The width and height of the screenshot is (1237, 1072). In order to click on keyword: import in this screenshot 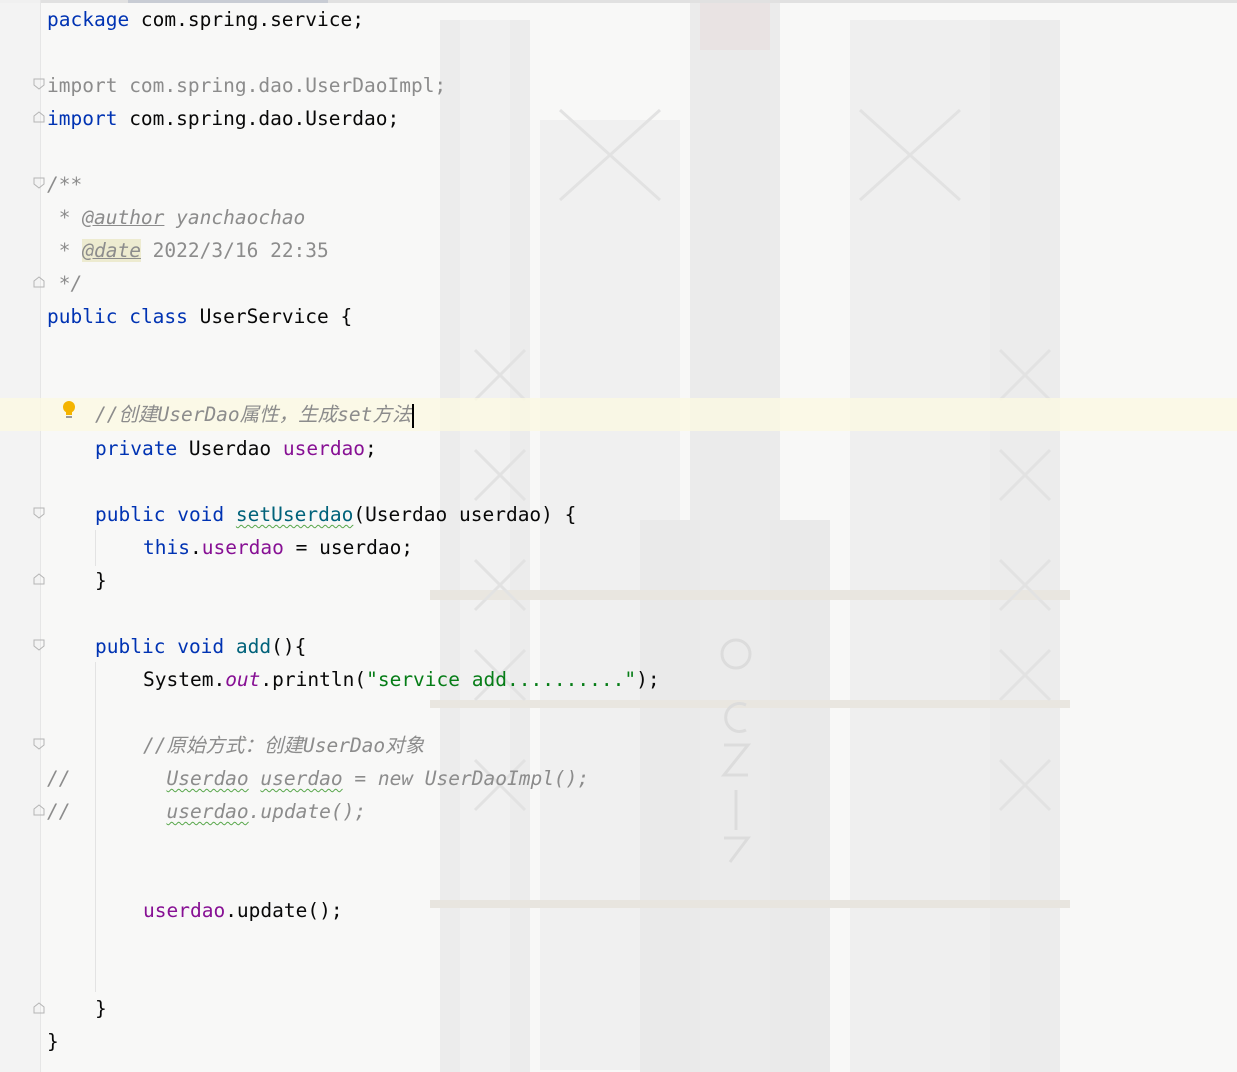, I will do `click(82, 118)`.